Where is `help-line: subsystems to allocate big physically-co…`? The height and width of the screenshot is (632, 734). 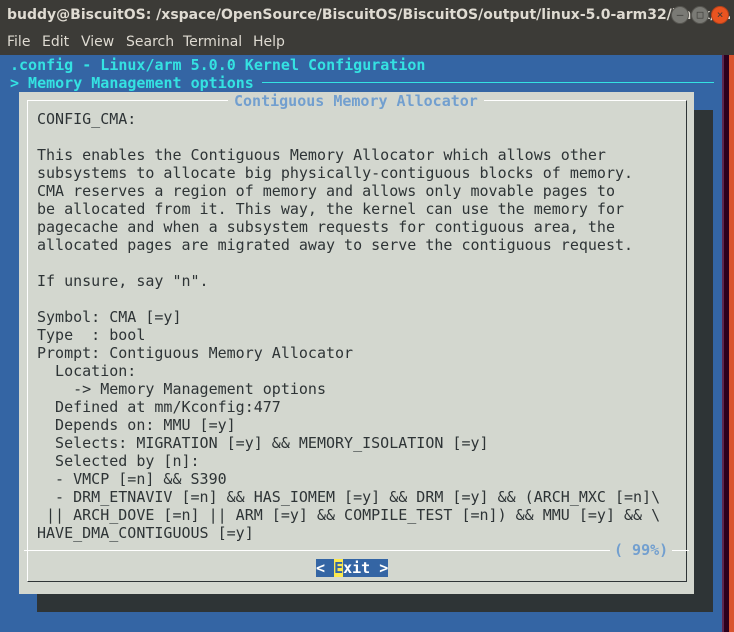
help-line: subsystems to allocate big physically-co… is located at coordinates (335, 173).